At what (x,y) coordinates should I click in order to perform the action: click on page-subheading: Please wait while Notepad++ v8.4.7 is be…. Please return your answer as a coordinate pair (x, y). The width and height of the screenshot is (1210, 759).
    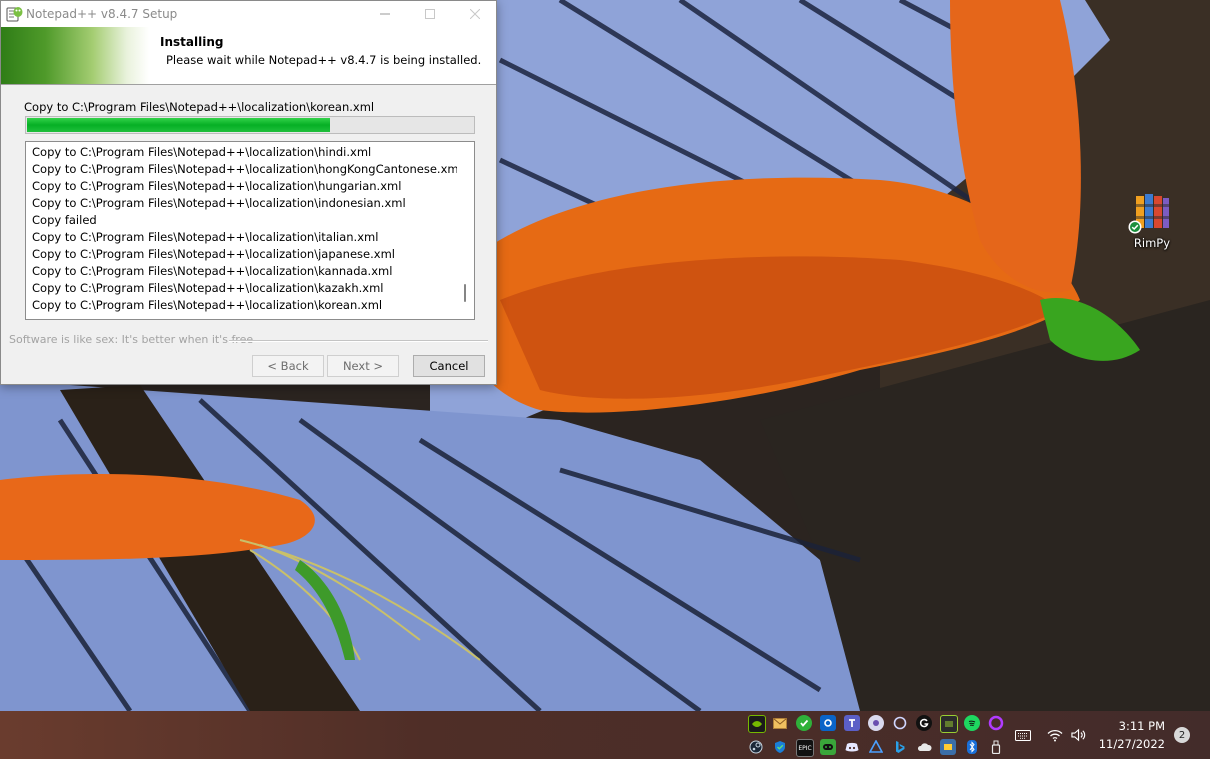
    Looking at the image, I should click on (324, 60).